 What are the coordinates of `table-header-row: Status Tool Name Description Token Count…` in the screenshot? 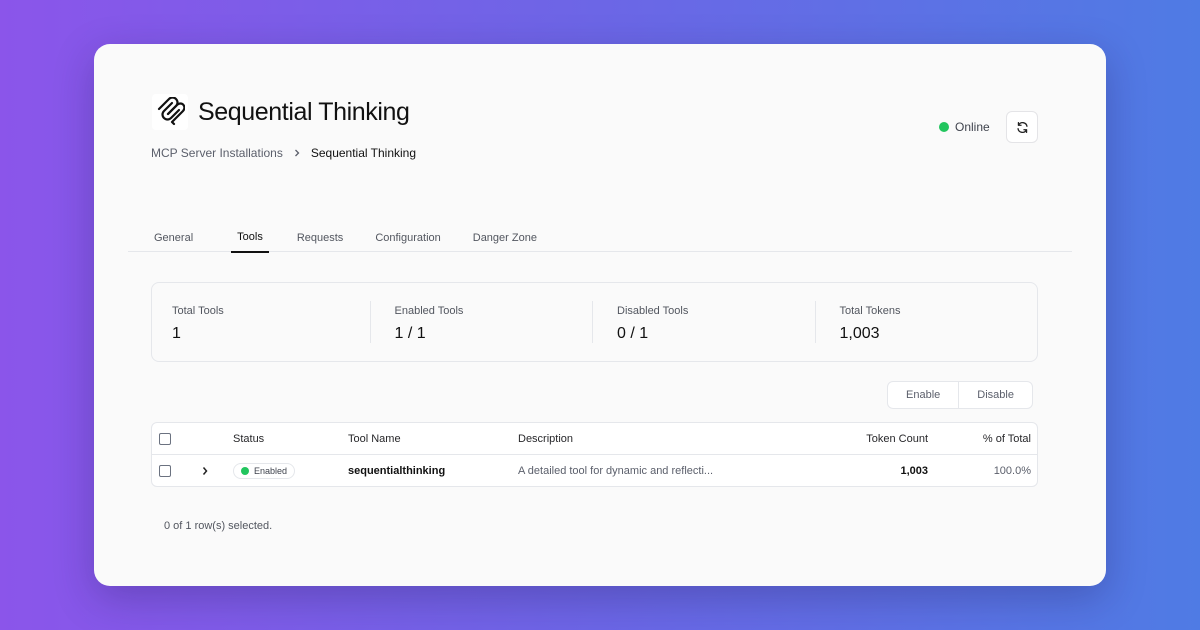 It's located at (594, 439).